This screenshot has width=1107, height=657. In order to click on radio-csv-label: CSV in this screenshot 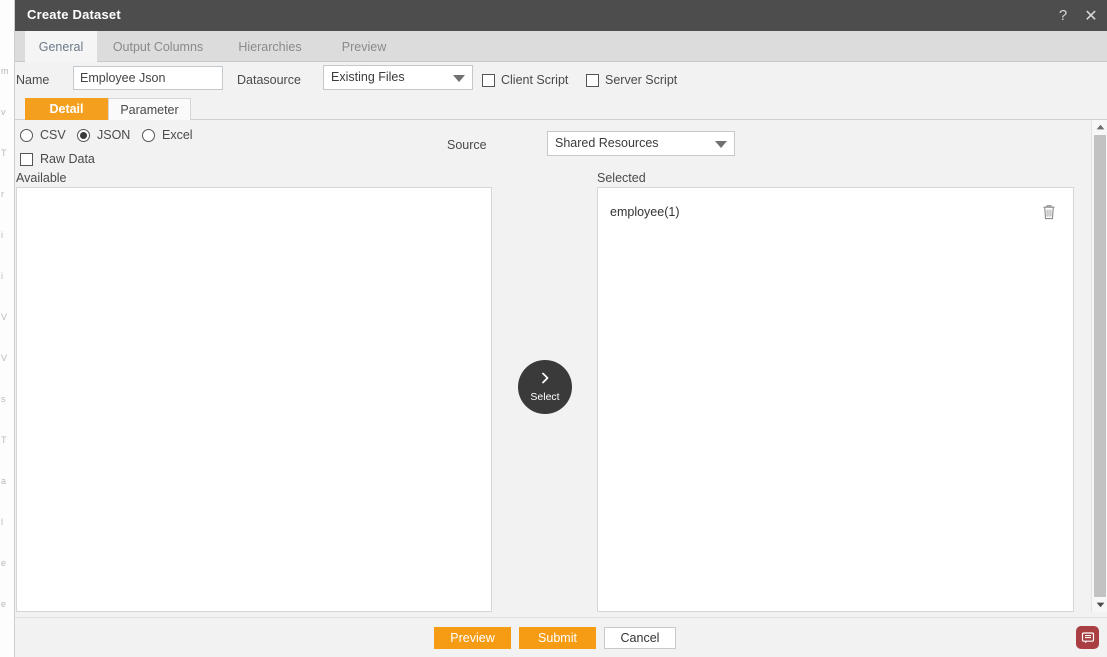, I will do `click(53, 135)`.